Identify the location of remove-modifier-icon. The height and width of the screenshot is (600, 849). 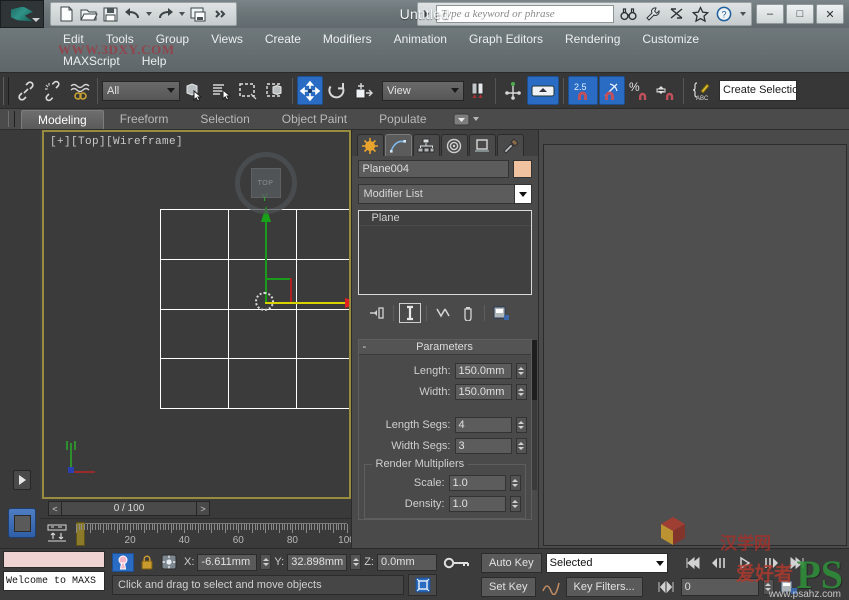
(468, 313).